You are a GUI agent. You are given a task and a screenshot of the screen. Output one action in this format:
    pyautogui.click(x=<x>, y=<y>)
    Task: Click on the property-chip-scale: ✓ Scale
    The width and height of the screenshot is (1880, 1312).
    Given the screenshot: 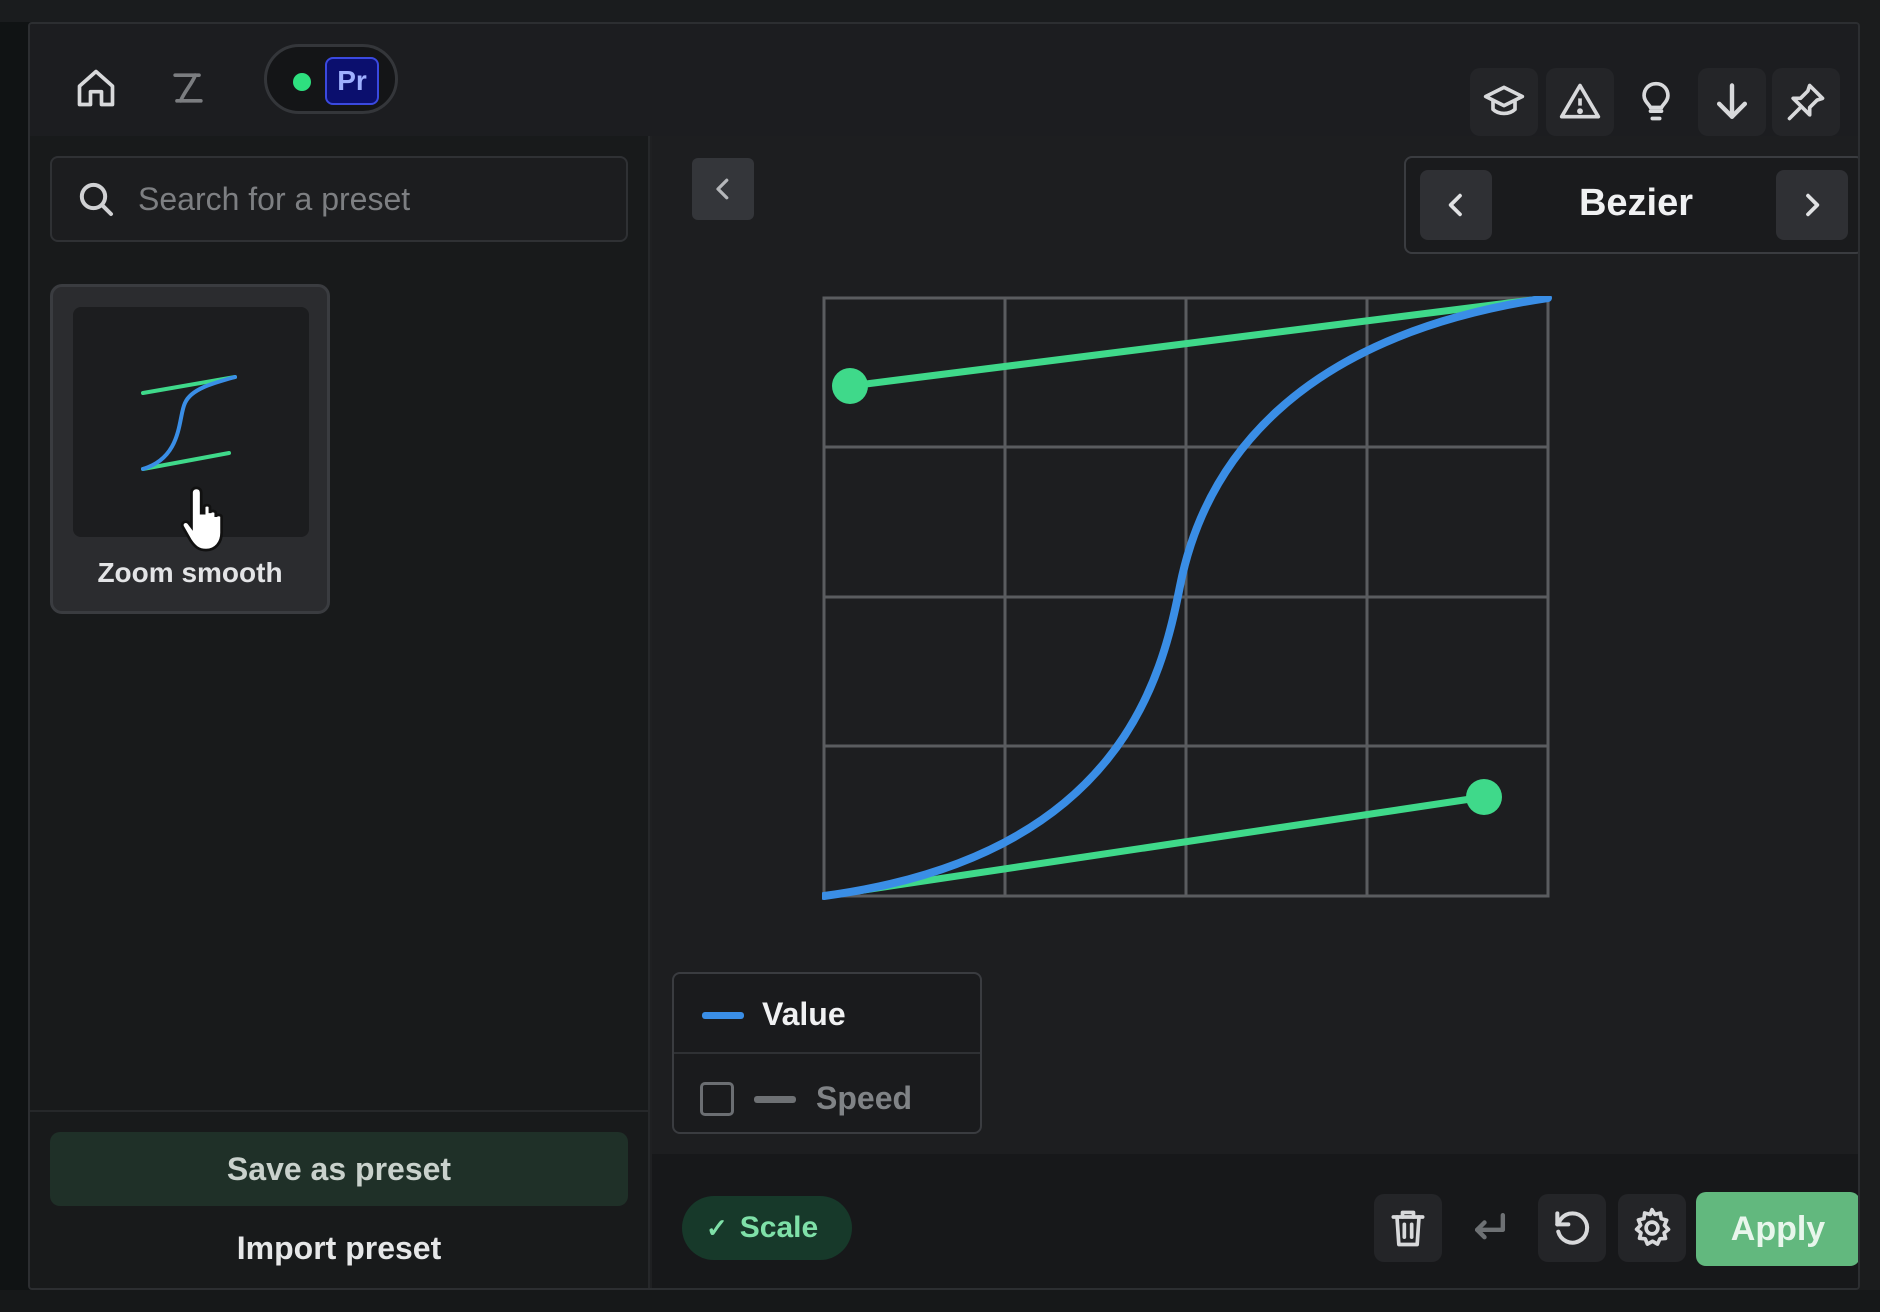 What is the action you would take?
    pyautogui.click(x=767, y=1228)
    